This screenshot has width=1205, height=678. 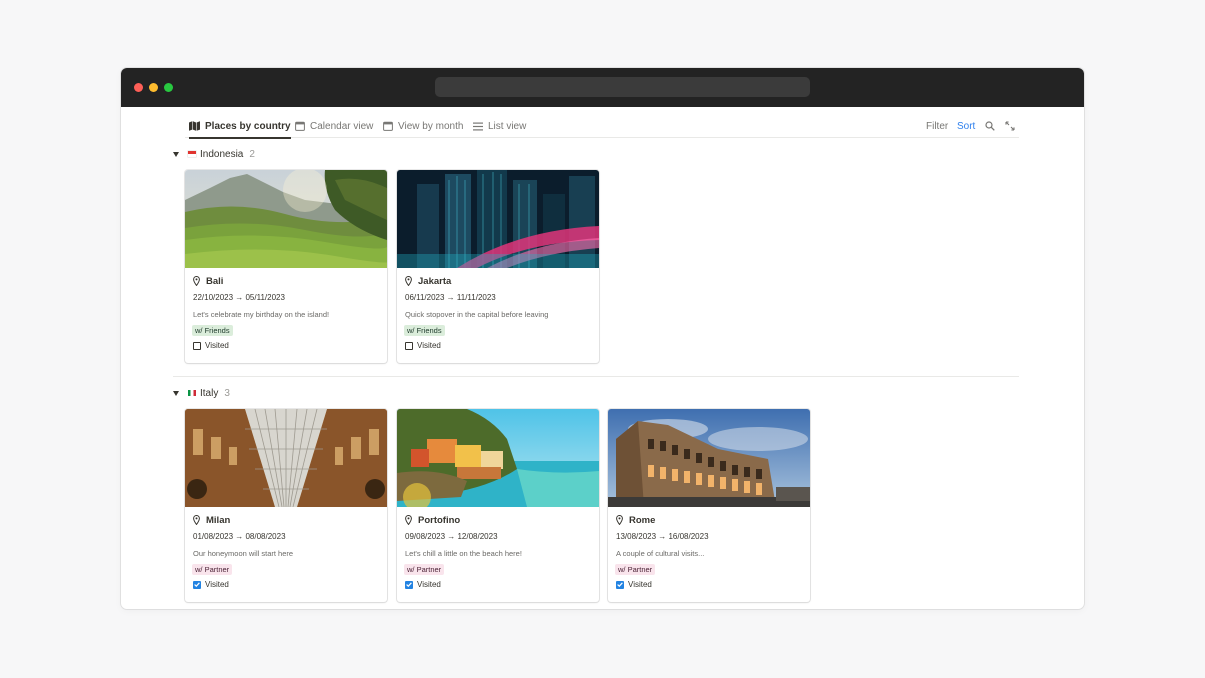 I want to click on tab-list-view: List view, so click(x=499, y=126).